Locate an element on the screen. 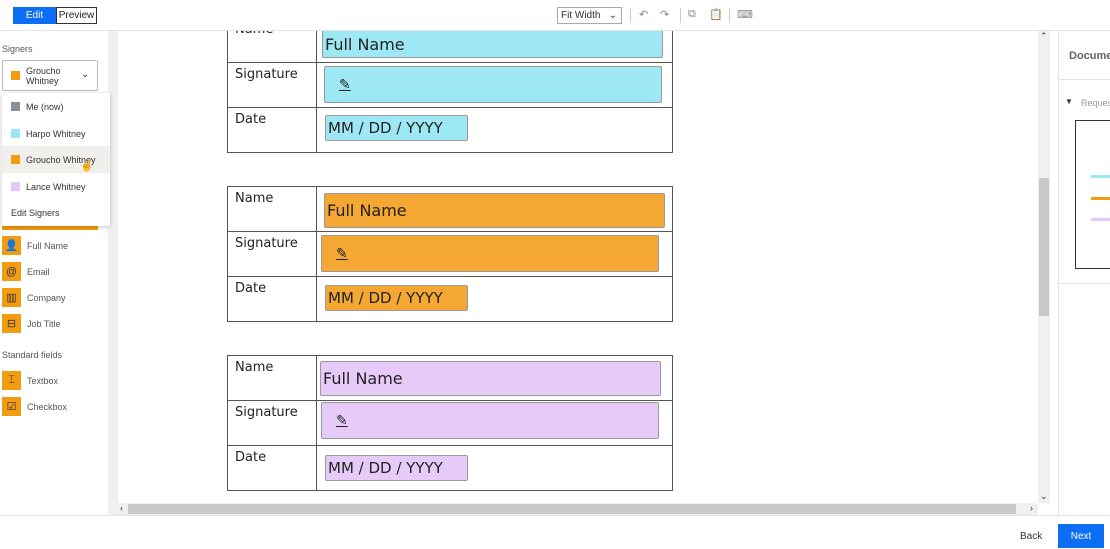 The height and width of the screenshot is (549, 1110). menu-label: Harpo Whitney is located at coordinates (56, 133).